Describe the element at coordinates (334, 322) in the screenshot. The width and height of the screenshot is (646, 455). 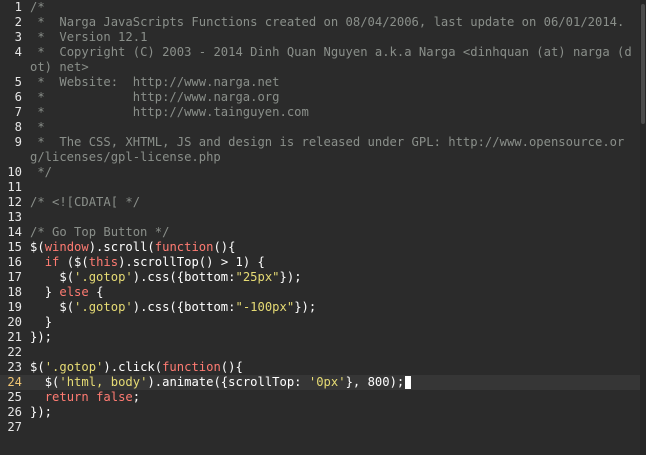
I see `code-text: }` at that location.